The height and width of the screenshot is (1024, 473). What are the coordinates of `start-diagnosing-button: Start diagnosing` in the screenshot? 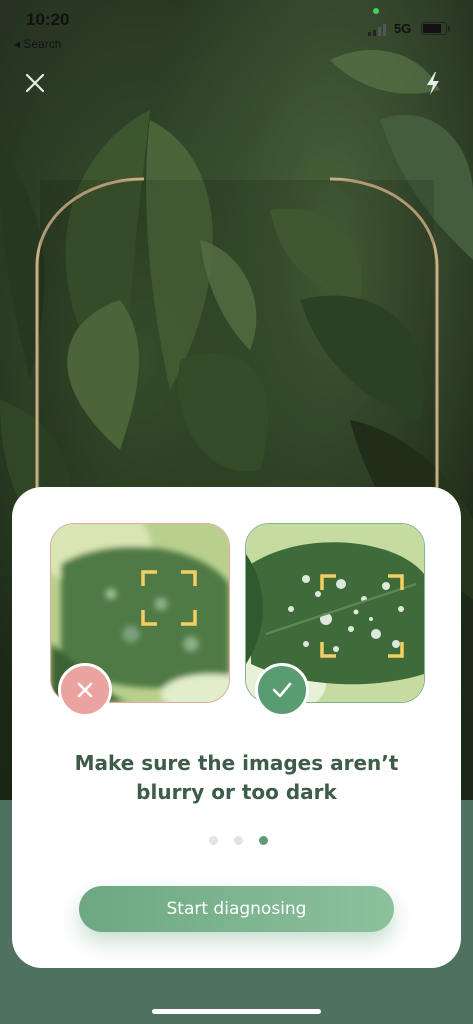 It's located at (236, 909).